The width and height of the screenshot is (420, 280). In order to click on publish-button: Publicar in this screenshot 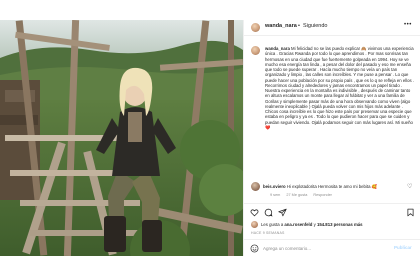, I will do `click(403, 247)`.